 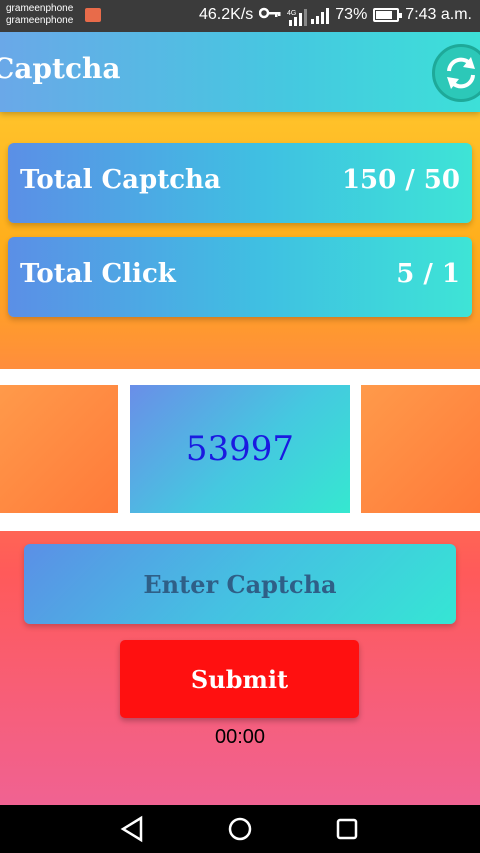 What do you see at coordinates (226, 14) in the screenshot?
I see `network-speed: 46.2K/s` at bounding box center [226, 14].